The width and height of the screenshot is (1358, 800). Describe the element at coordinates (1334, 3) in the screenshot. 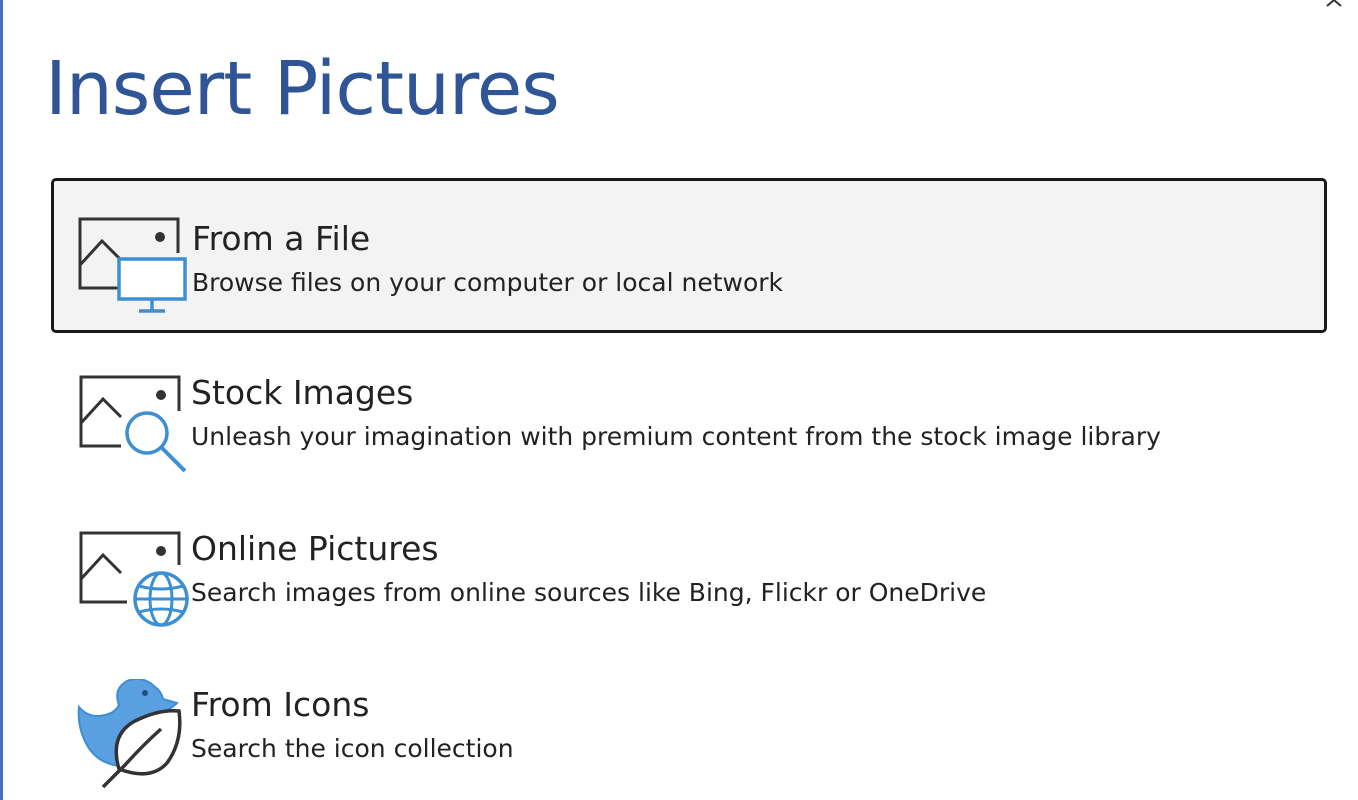

I see `close-icon` at that location.